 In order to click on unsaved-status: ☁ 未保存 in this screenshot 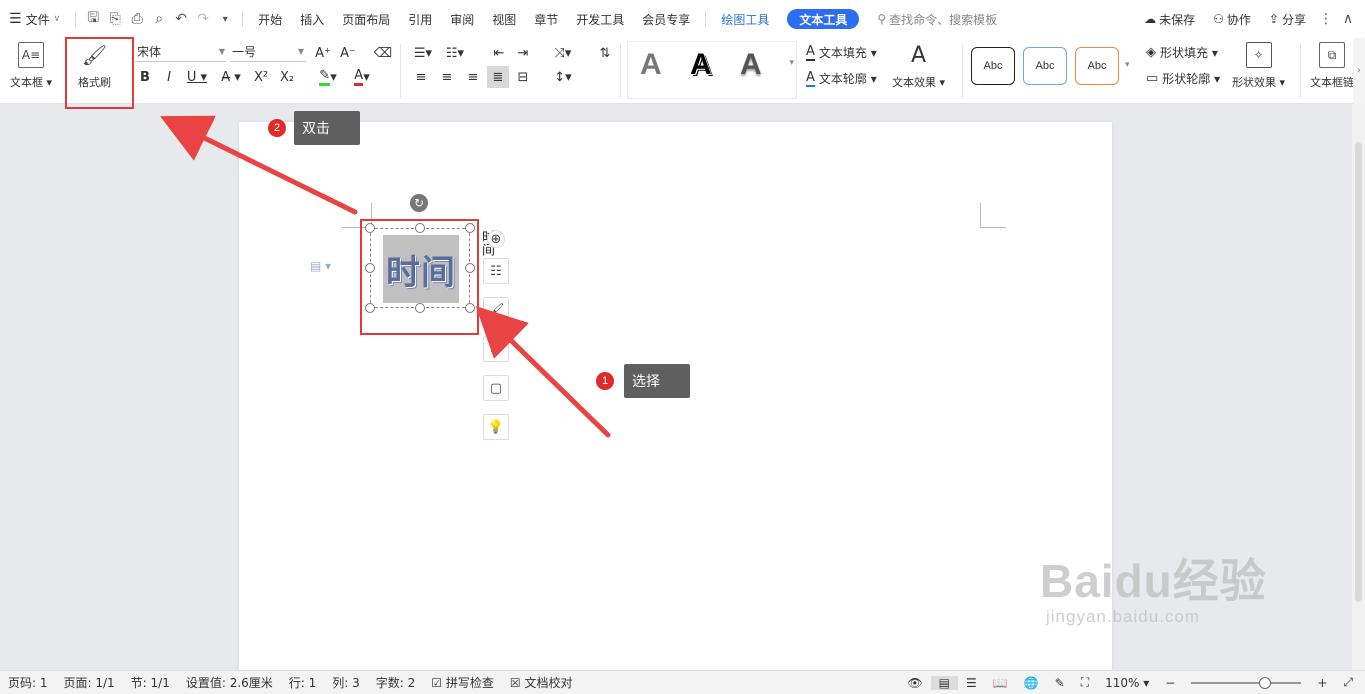, I will do `click(1169, 19)`.